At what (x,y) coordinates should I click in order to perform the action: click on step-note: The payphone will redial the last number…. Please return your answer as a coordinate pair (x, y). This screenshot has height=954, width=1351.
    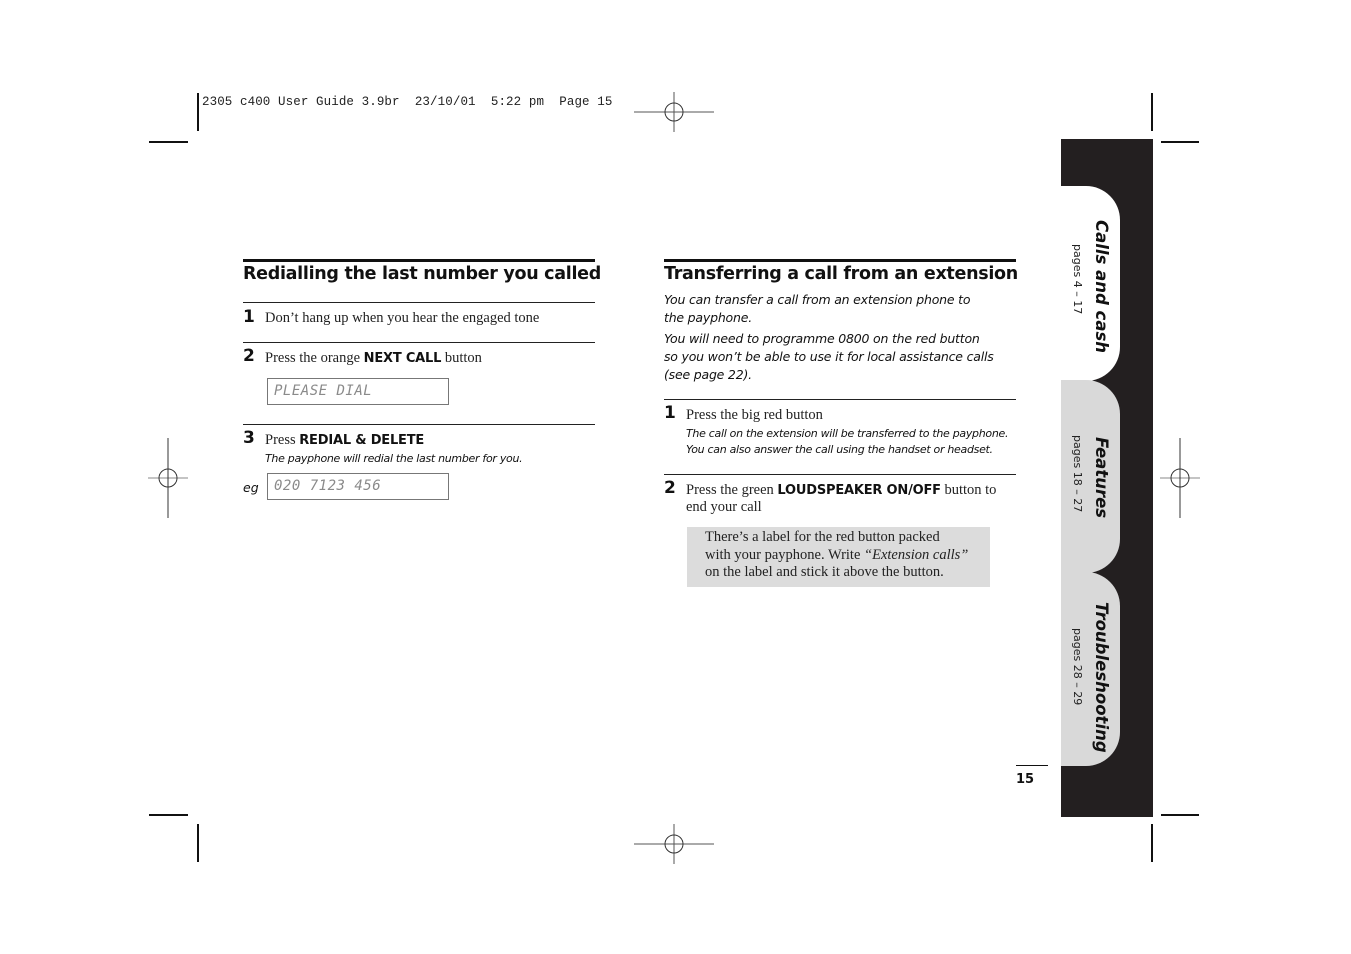
    Looking at the image, I should click on (394, 458).